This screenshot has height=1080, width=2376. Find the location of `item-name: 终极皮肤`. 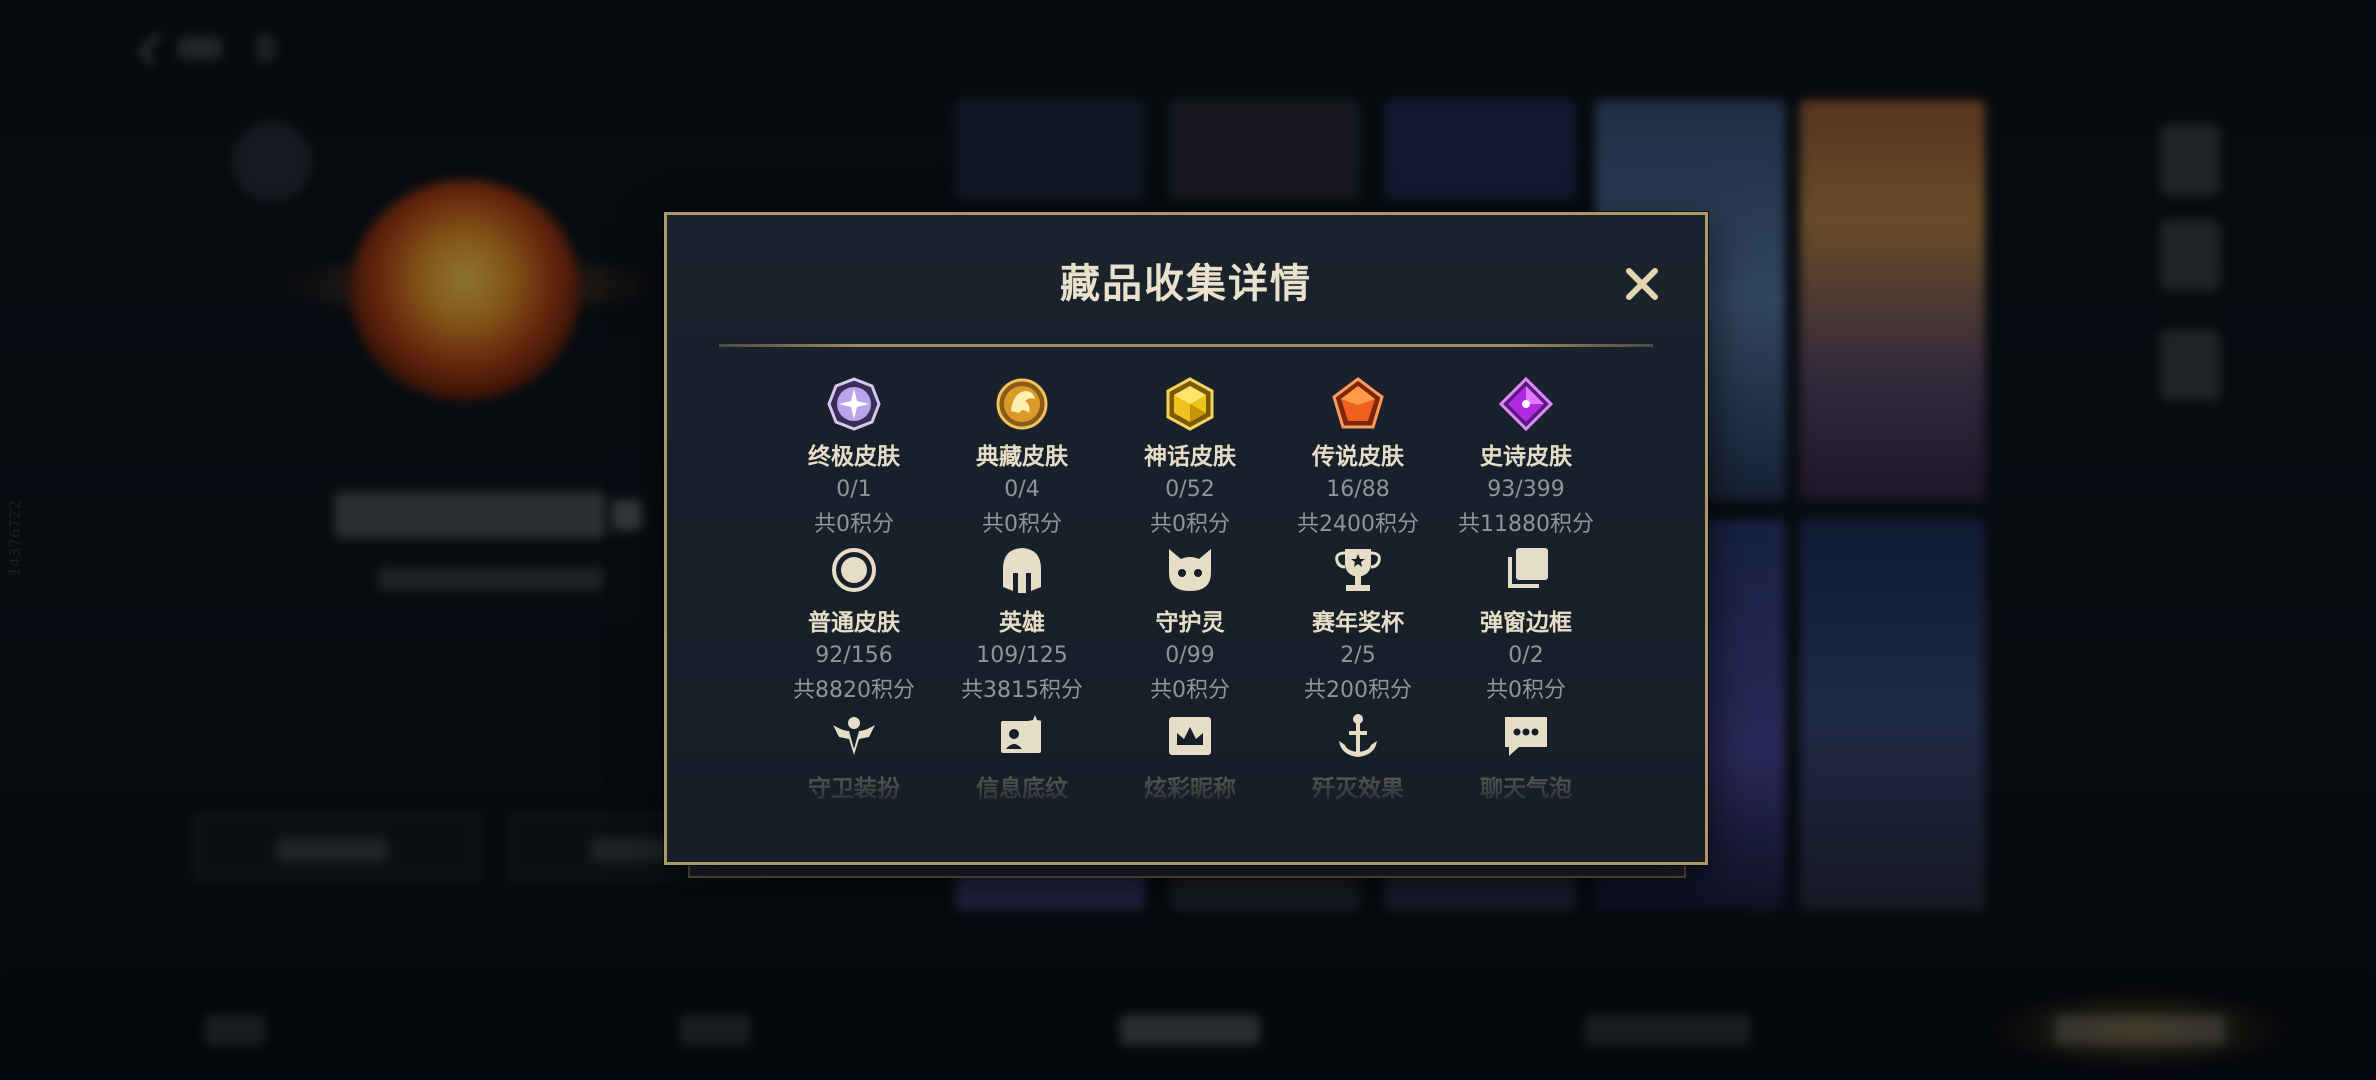

item-name: 终极皮肤 is located at coordinates (854, 457).